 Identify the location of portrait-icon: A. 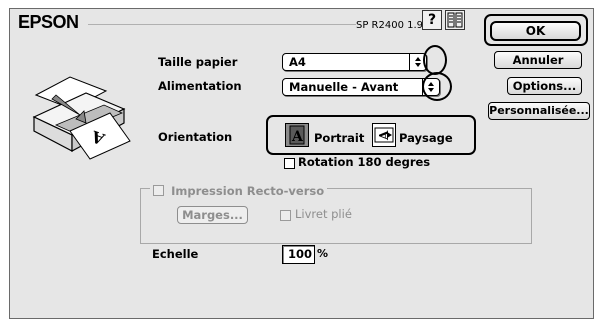
(297, 135).